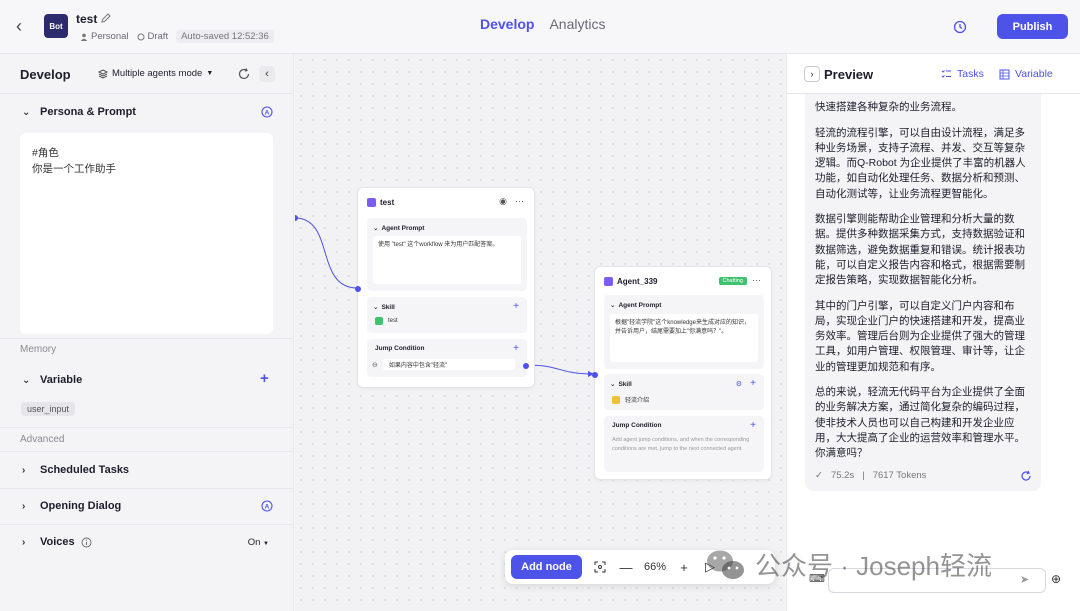 Image resolution: width=1080 pixels, height=611 pixels. What do you see at coordinates (933, 74) in the screenshot?
I see `preview-header: › Preview Tasks Variable` at bounding box center [933, 74].